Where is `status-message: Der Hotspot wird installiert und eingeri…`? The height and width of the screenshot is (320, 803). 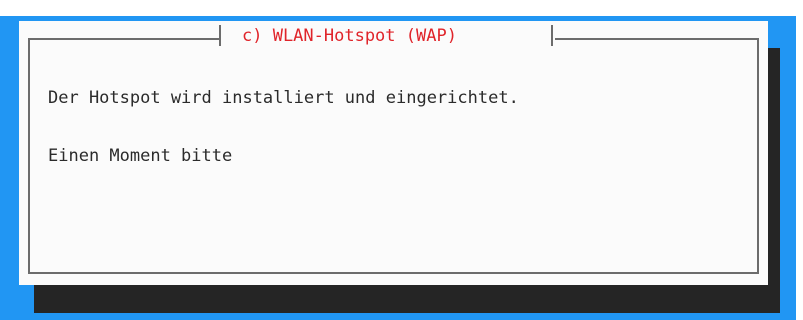 status-message: Der Hotspot wird installiert und eingeri… is located at coordinates (283, 98).